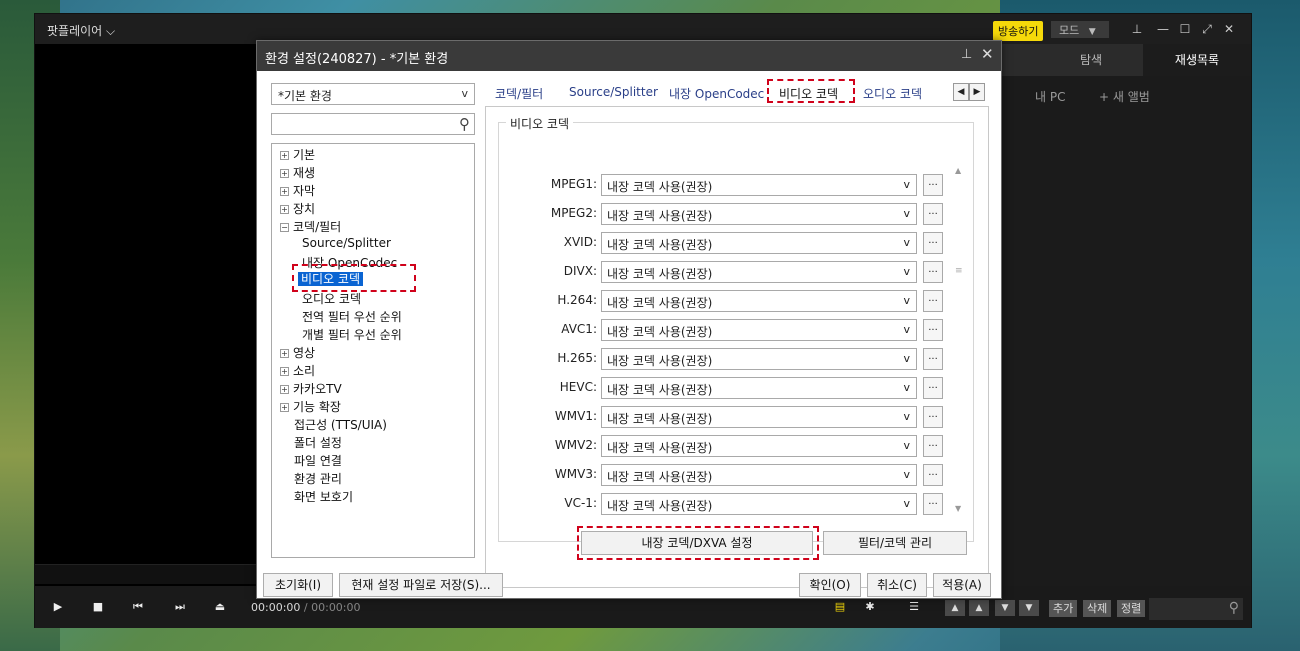 The image size is (1300, 651). I want to click on minimize-icon: —, so click(1163, 29).